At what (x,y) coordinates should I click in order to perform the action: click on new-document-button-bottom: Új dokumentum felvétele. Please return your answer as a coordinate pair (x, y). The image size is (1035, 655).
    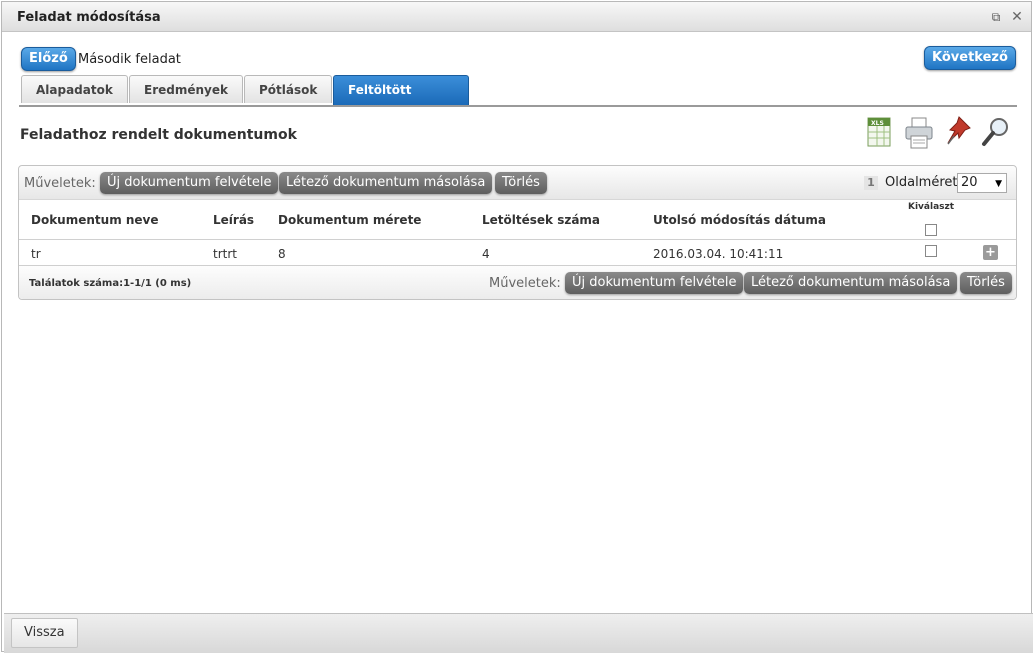
    Looking at the image, I should click on (654, 283).